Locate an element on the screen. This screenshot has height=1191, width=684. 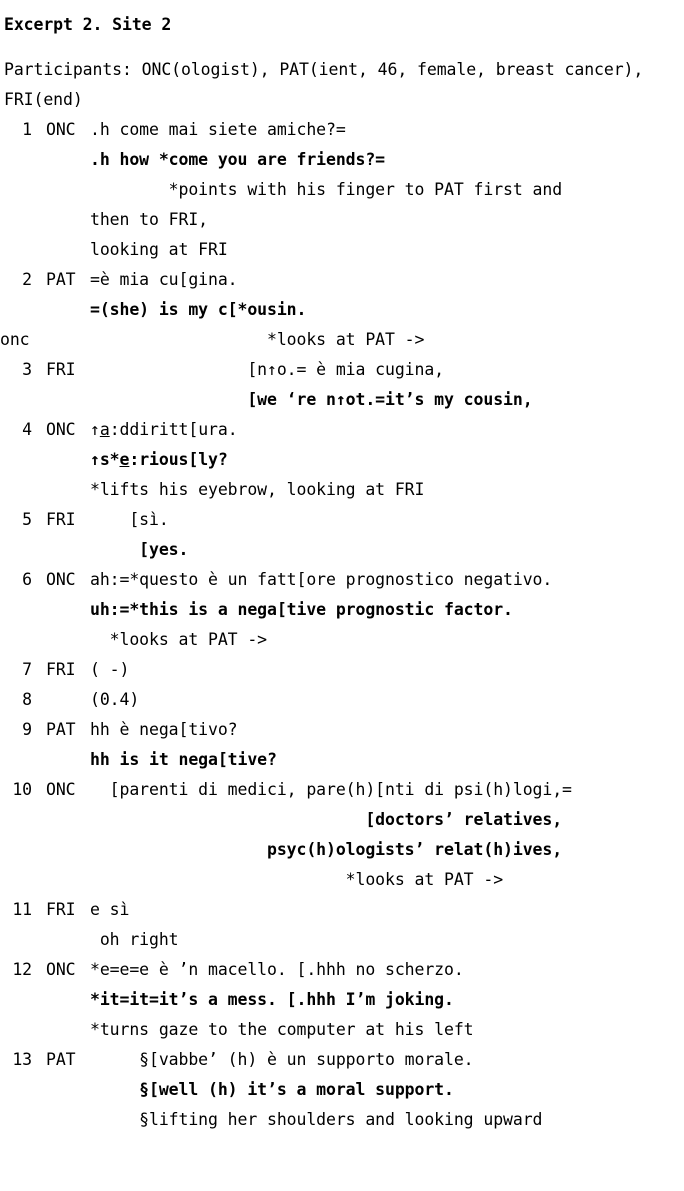
transcript-row: hh is it nega[tive? is located at coordinates (342, 760).